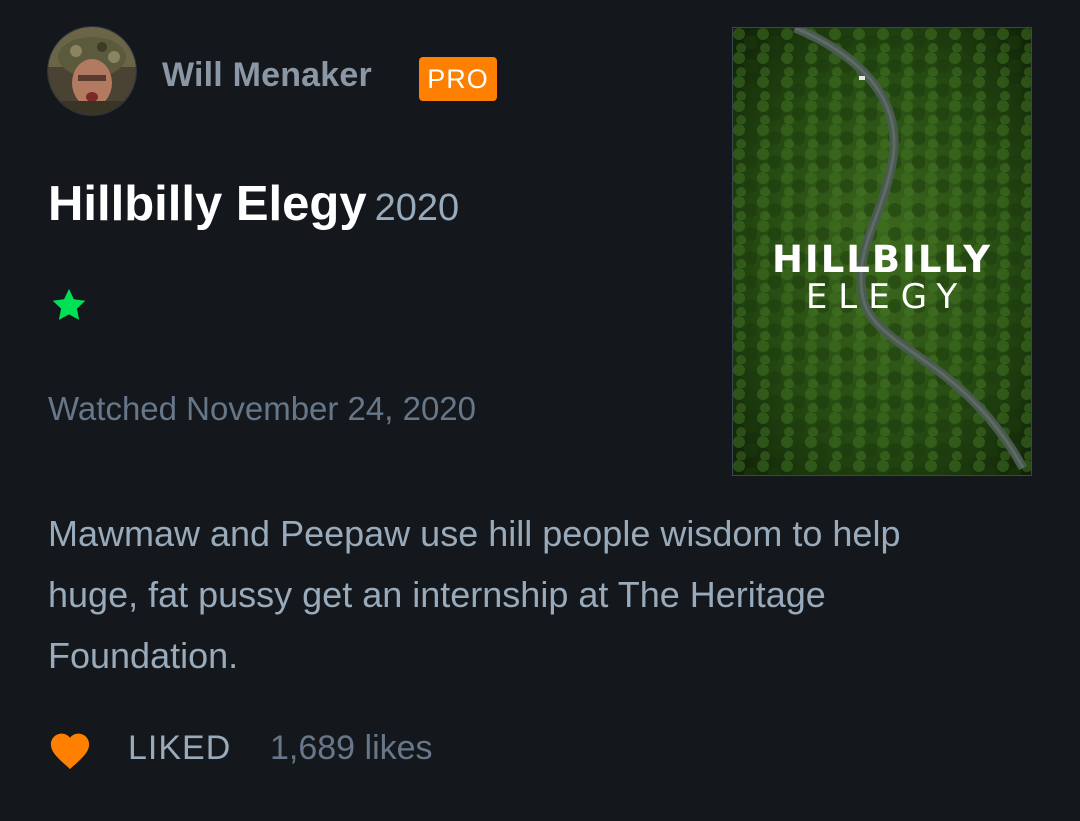 This screenshot has width=1080, height=821. Describe the element at coordinates (351, 748) in the screenshot. I see `likes-count: 1,689 likes` at that location.